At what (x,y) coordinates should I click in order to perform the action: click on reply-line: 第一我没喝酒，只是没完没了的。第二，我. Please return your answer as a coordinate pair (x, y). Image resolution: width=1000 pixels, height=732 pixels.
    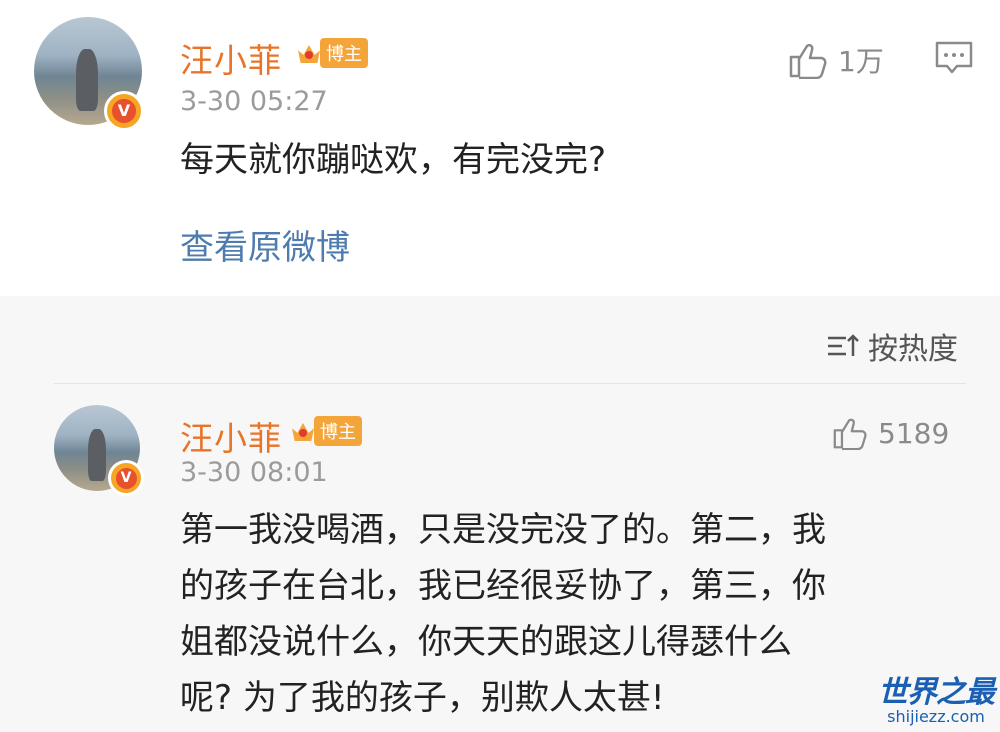
    Looking at the image, I should click on (503, 530).